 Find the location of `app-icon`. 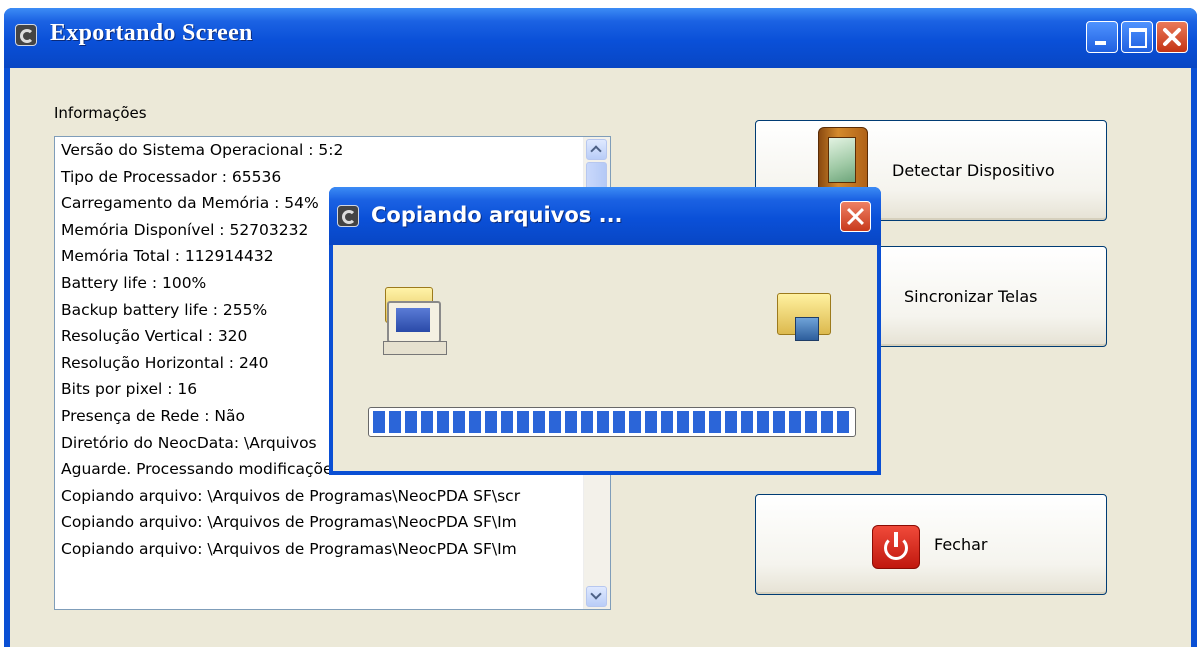

app-icon is located at coordinates (26, 35).